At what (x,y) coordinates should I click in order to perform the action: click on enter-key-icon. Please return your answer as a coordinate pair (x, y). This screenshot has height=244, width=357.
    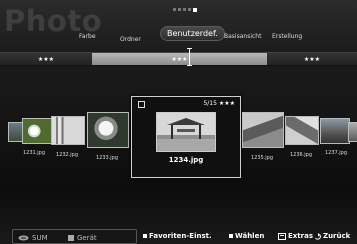
    Looking at the image, I should click on (231, 236).